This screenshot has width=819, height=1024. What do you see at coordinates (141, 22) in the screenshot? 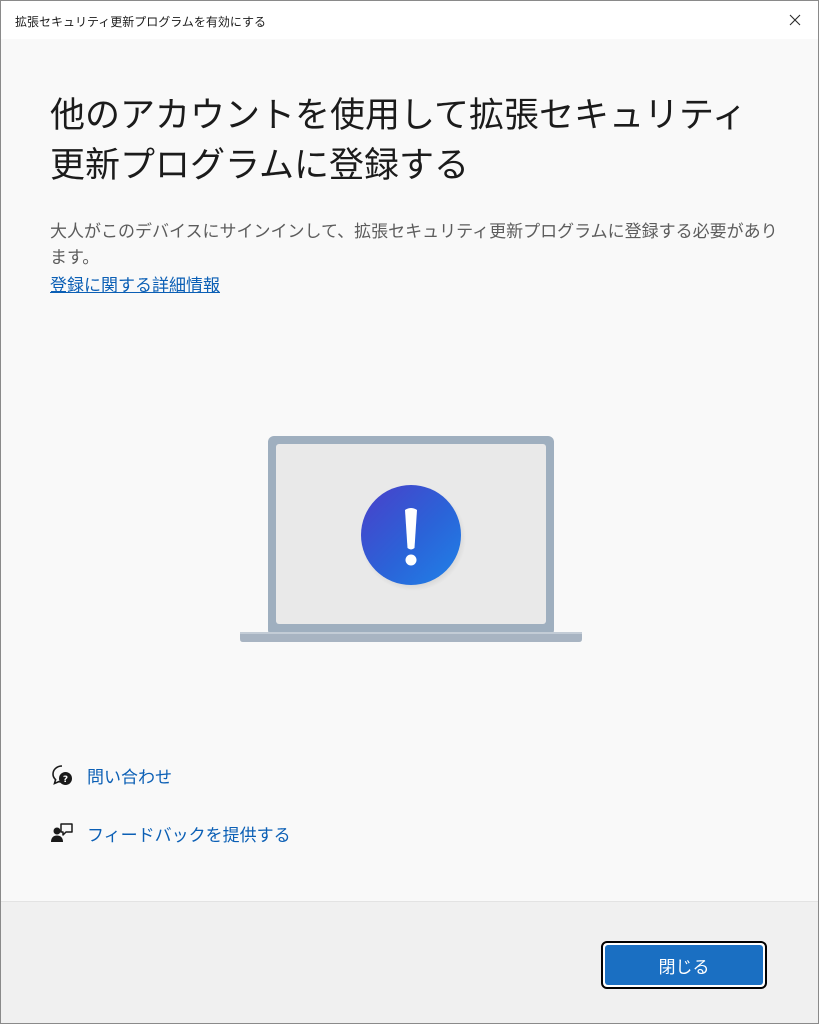
I see `window-title: 拡張セキュリティ更新プログラムを有効にする` at bounding box center [141, 22].